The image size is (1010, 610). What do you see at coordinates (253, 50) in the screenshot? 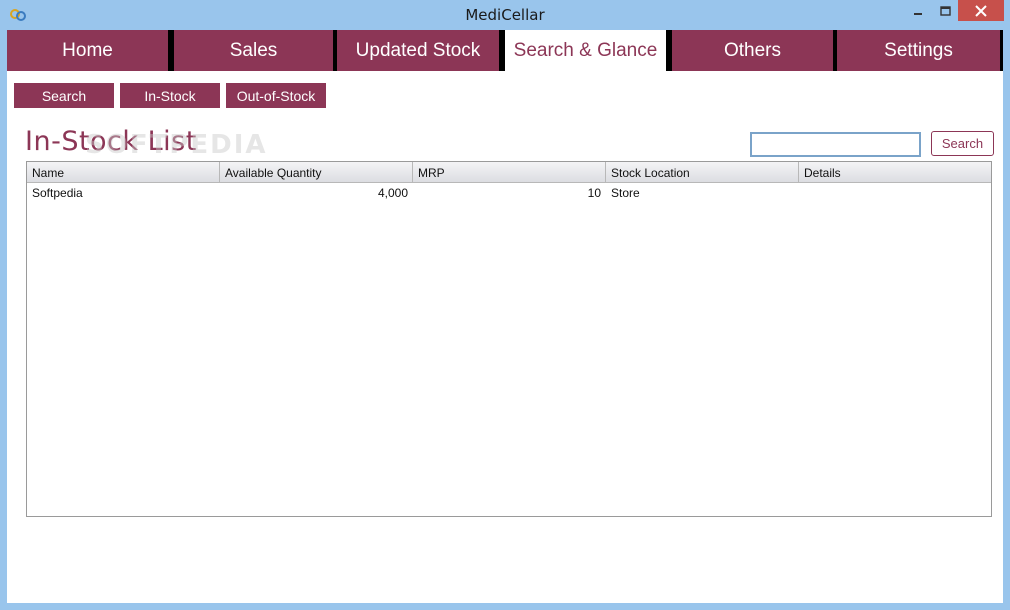
I see `tab-sales: Sales` at bounding box center [253, 50].